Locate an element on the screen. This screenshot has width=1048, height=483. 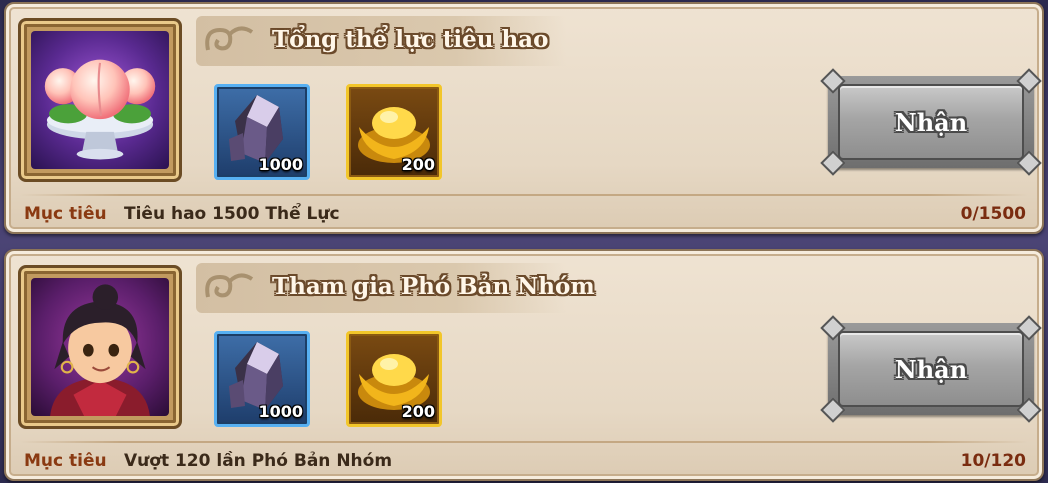
goal-progress: 10/120 is located at coordinates (993, 461).